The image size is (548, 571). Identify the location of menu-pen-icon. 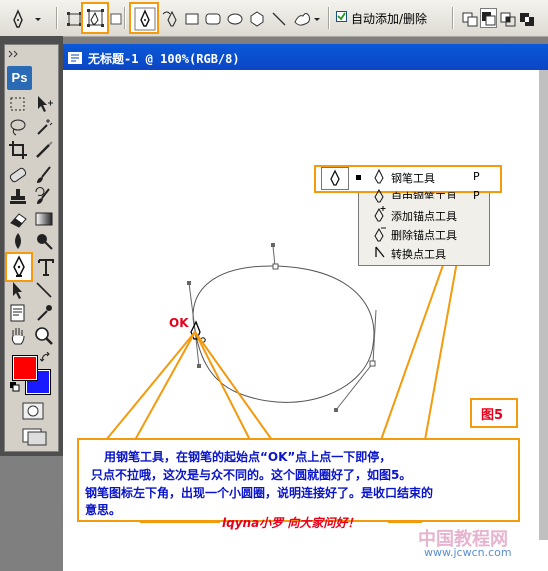
(379, 176).